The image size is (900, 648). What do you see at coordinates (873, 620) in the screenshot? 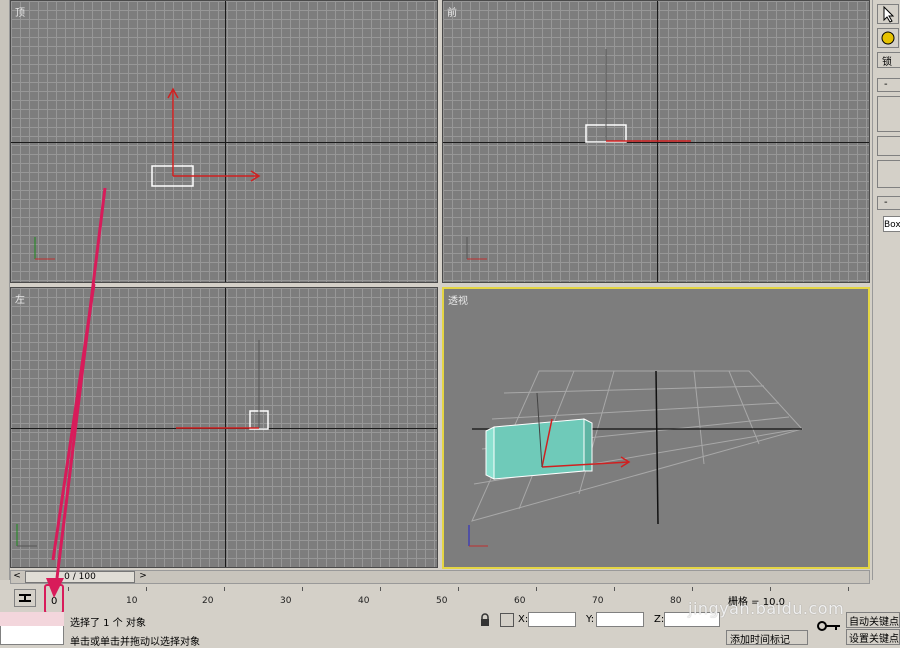
I see `auto-key-button: 自动关键点` at bounding box center [873, 620].